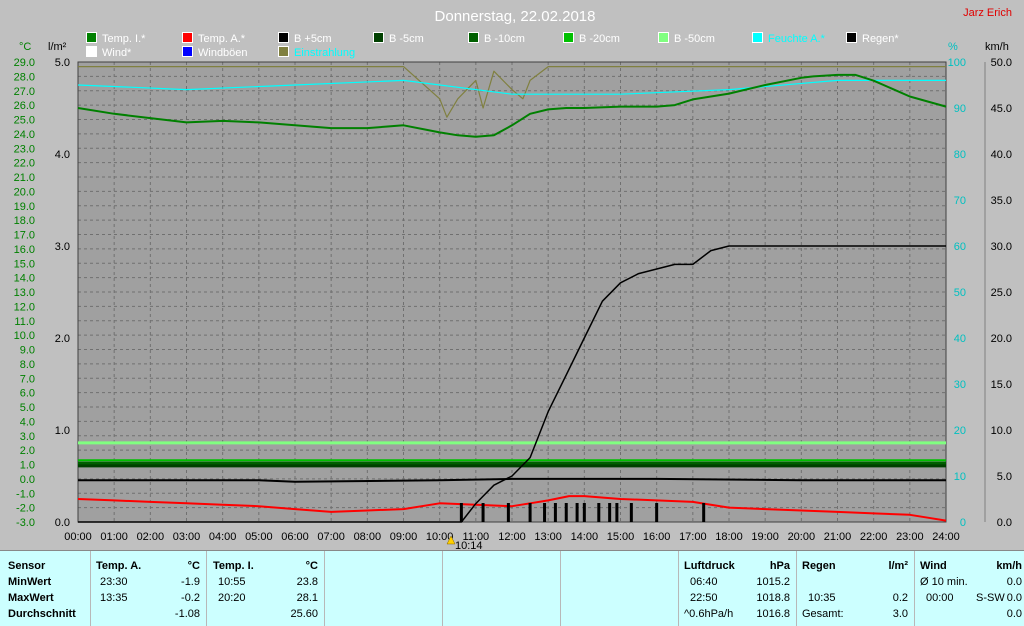  What do you see at coordinates (223, 53) in the screenshot?
I see `legend-label: Windböen` at bounding box center [223, 53].